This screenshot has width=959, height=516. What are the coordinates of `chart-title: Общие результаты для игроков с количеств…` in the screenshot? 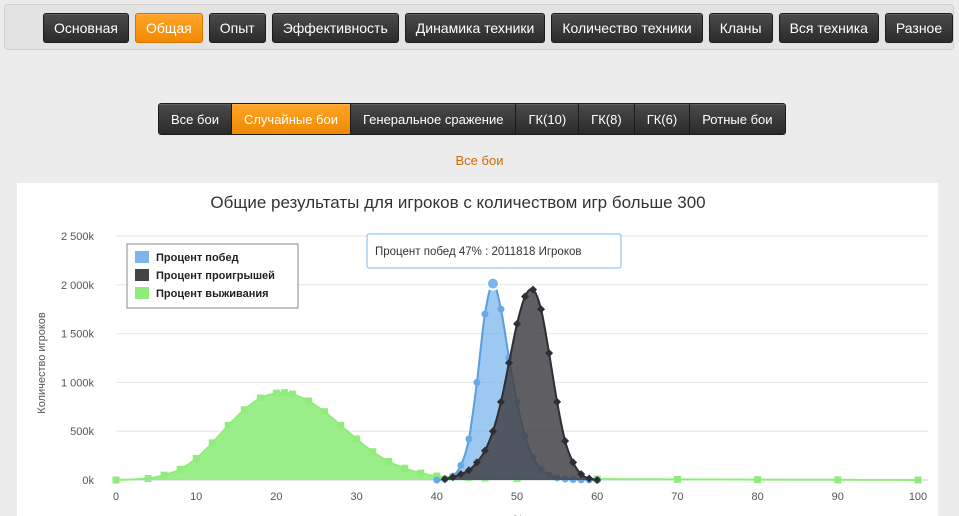 It's located at (457, 202).